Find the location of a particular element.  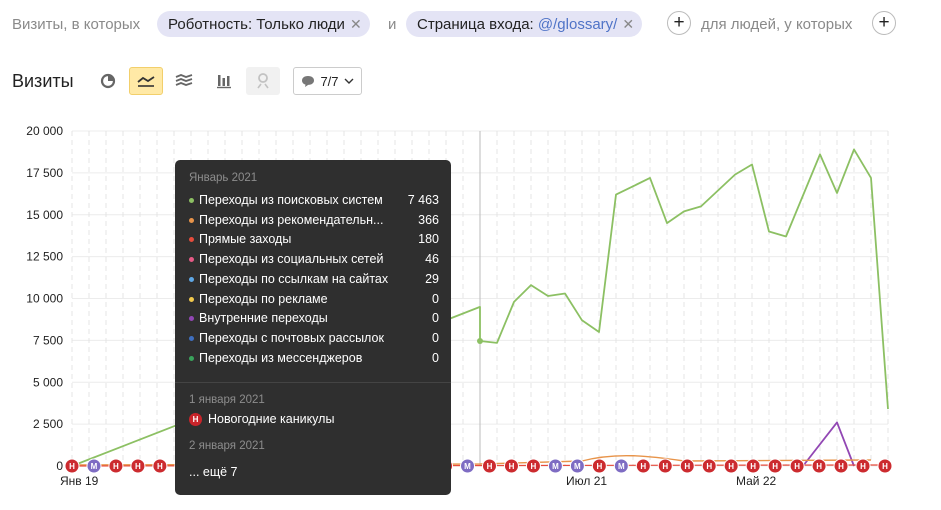

y-tick-label: 10 000 is located at coordinates (44, 299).